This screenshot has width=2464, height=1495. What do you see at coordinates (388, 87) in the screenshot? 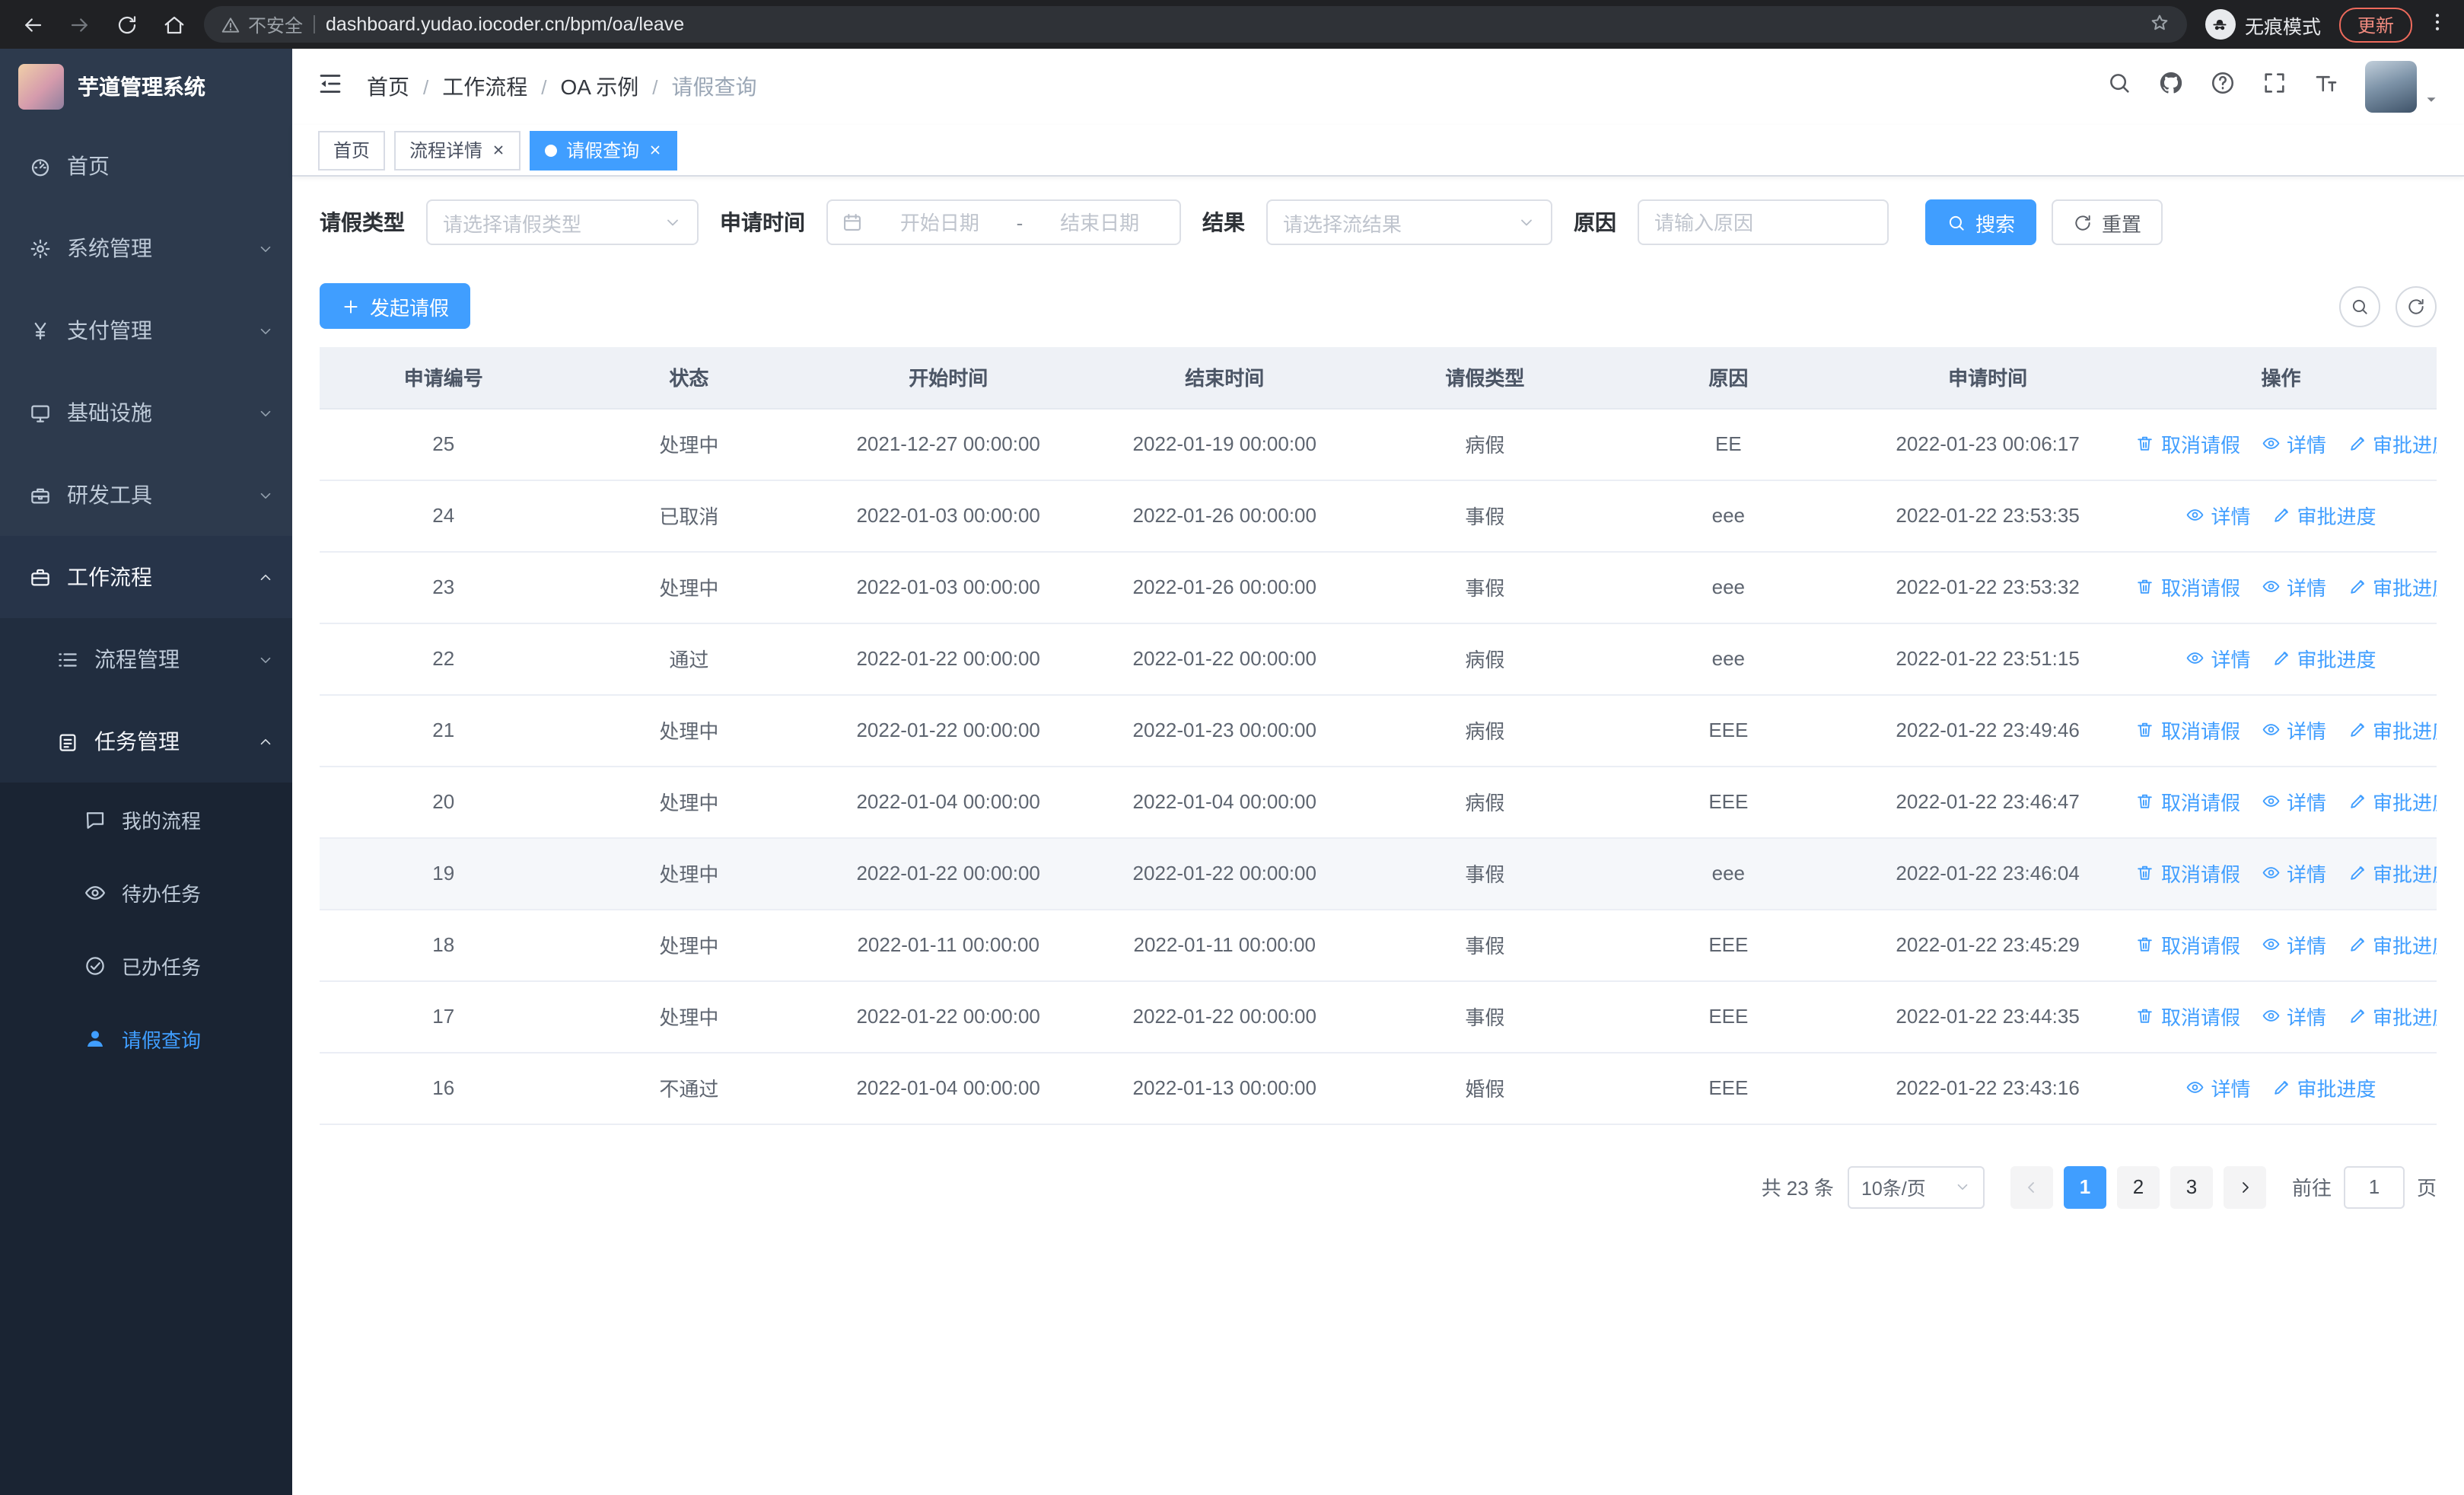
I see `breadcrumb-item: 首页` at bounding box center [388, 87].